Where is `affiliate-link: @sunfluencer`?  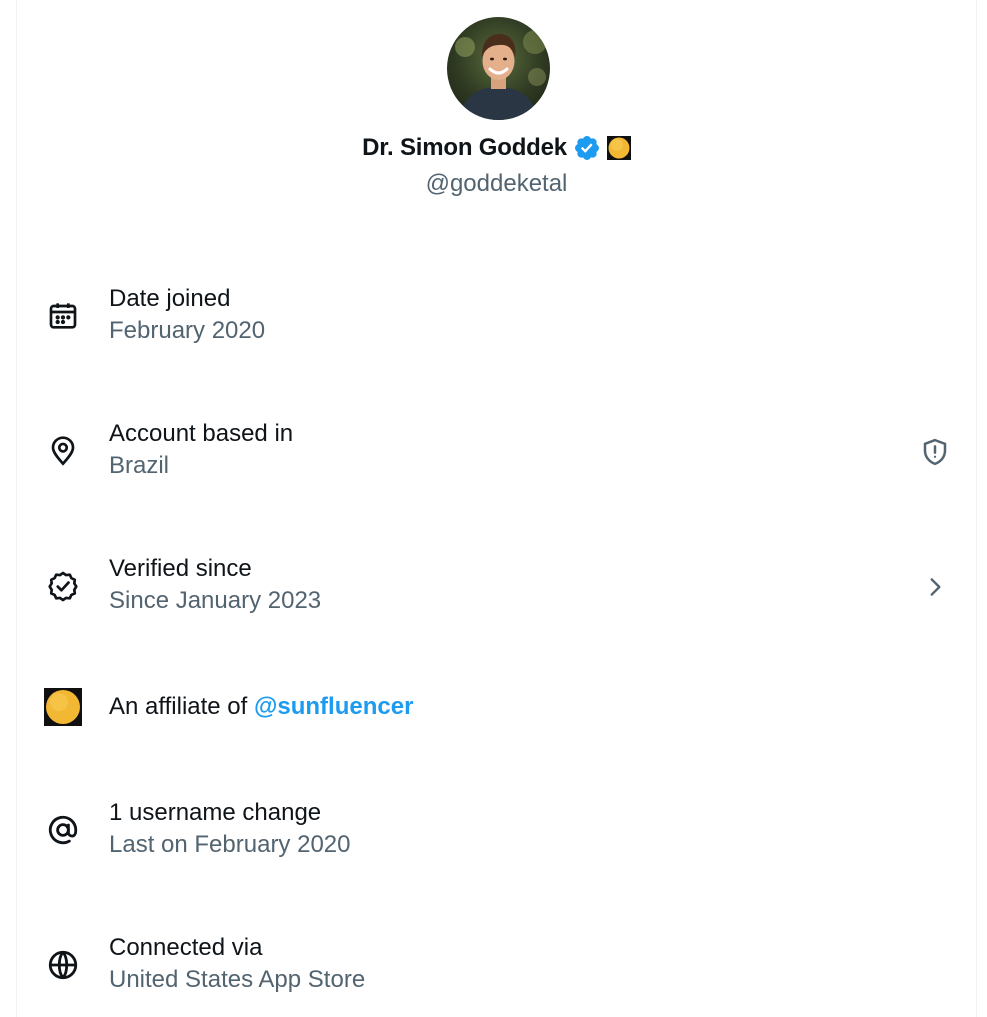 affiliate-link: @sunfluencer is located at coordinates (333, 706).